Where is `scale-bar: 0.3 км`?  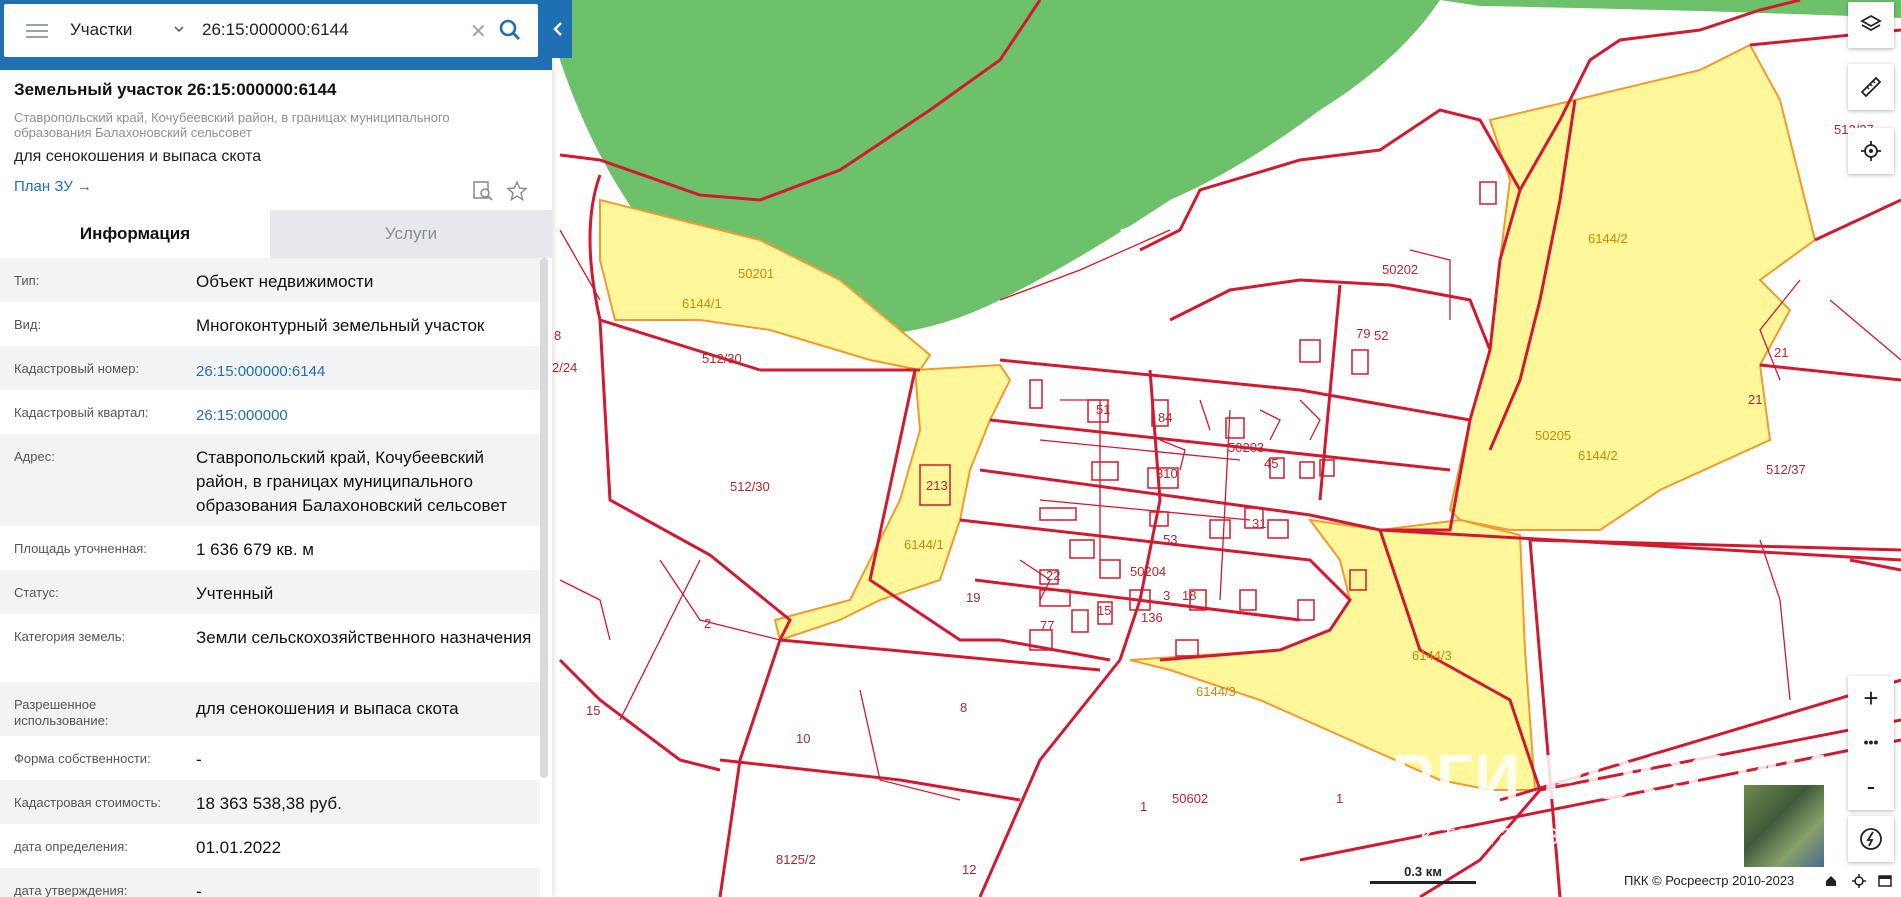
scale-bar: 0.3 км is located at coordinates (1423, 874).